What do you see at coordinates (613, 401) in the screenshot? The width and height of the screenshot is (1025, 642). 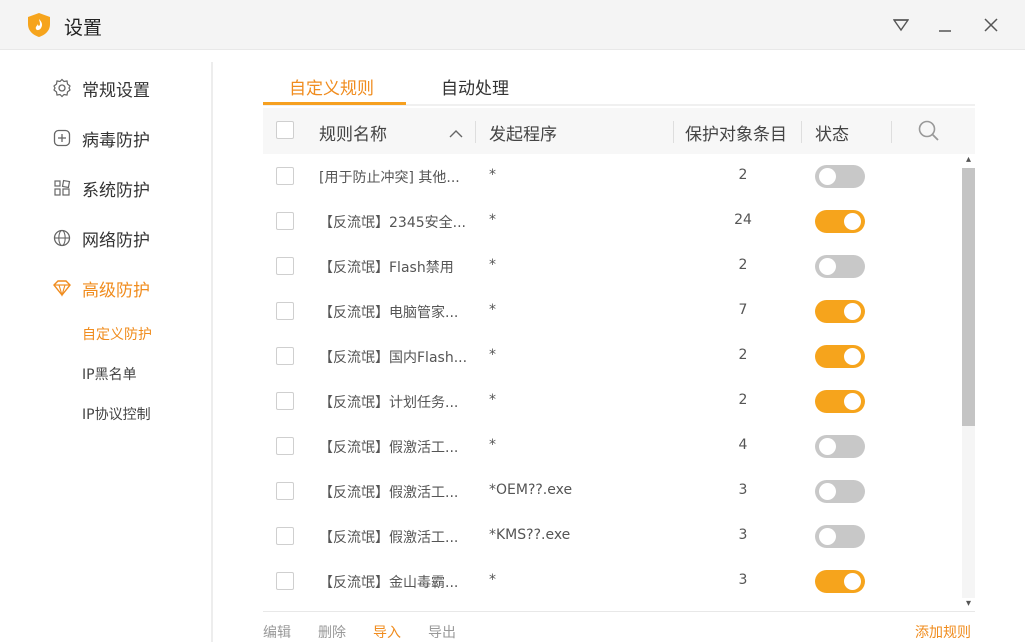 I see `table-row: 【反流氓】计划任务... * 2` at bounding box center [613, 401].